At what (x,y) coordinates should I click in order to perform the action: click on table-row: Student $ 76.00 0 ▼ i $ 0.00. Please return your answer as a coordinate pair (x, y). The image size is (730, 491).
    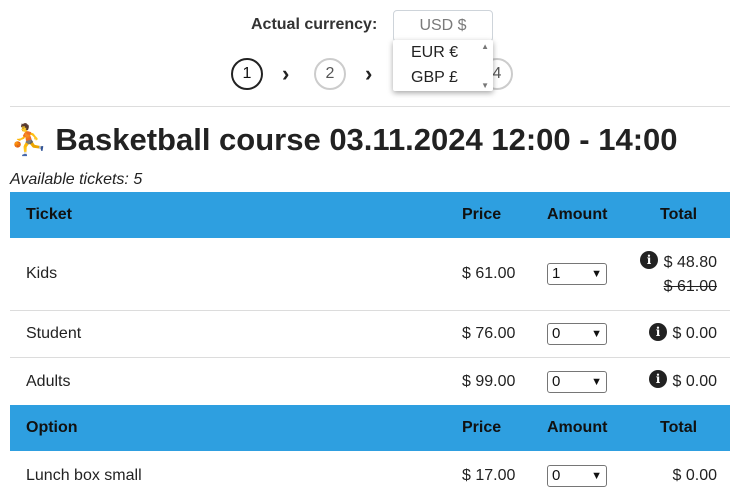
    Looking at the image, I should click on (370, 334).